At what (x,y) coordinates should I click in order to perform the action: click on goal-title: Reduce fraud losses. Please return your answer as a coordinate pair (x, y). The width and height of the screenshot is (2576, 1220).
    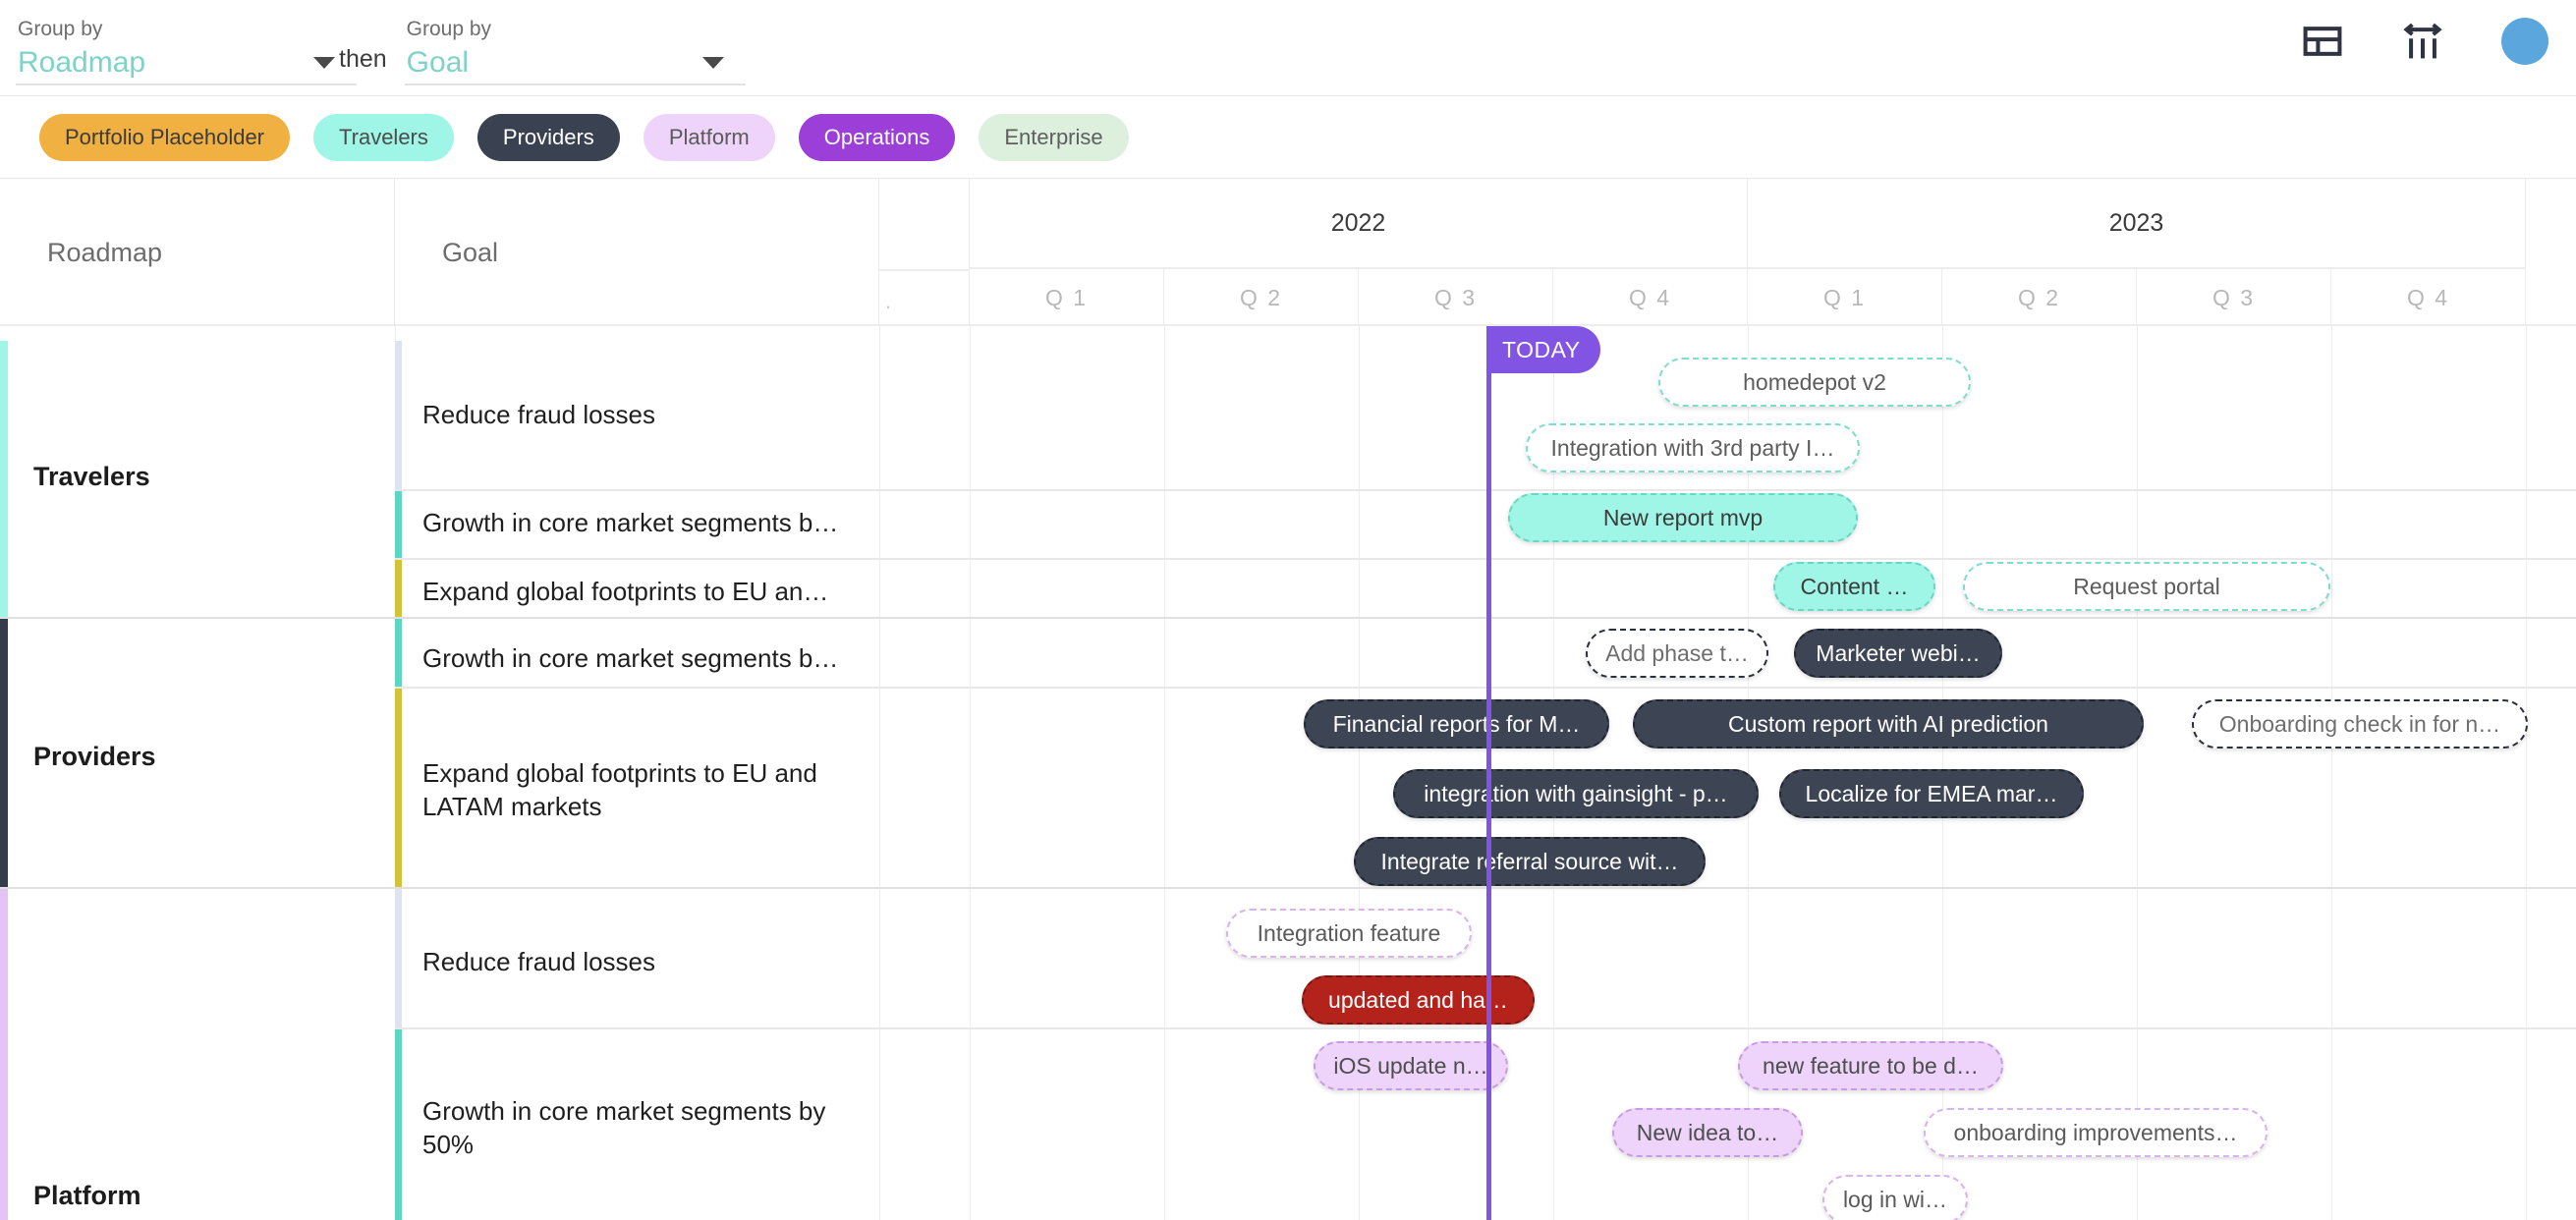
    Looking at the image, I should click on (539, 961).